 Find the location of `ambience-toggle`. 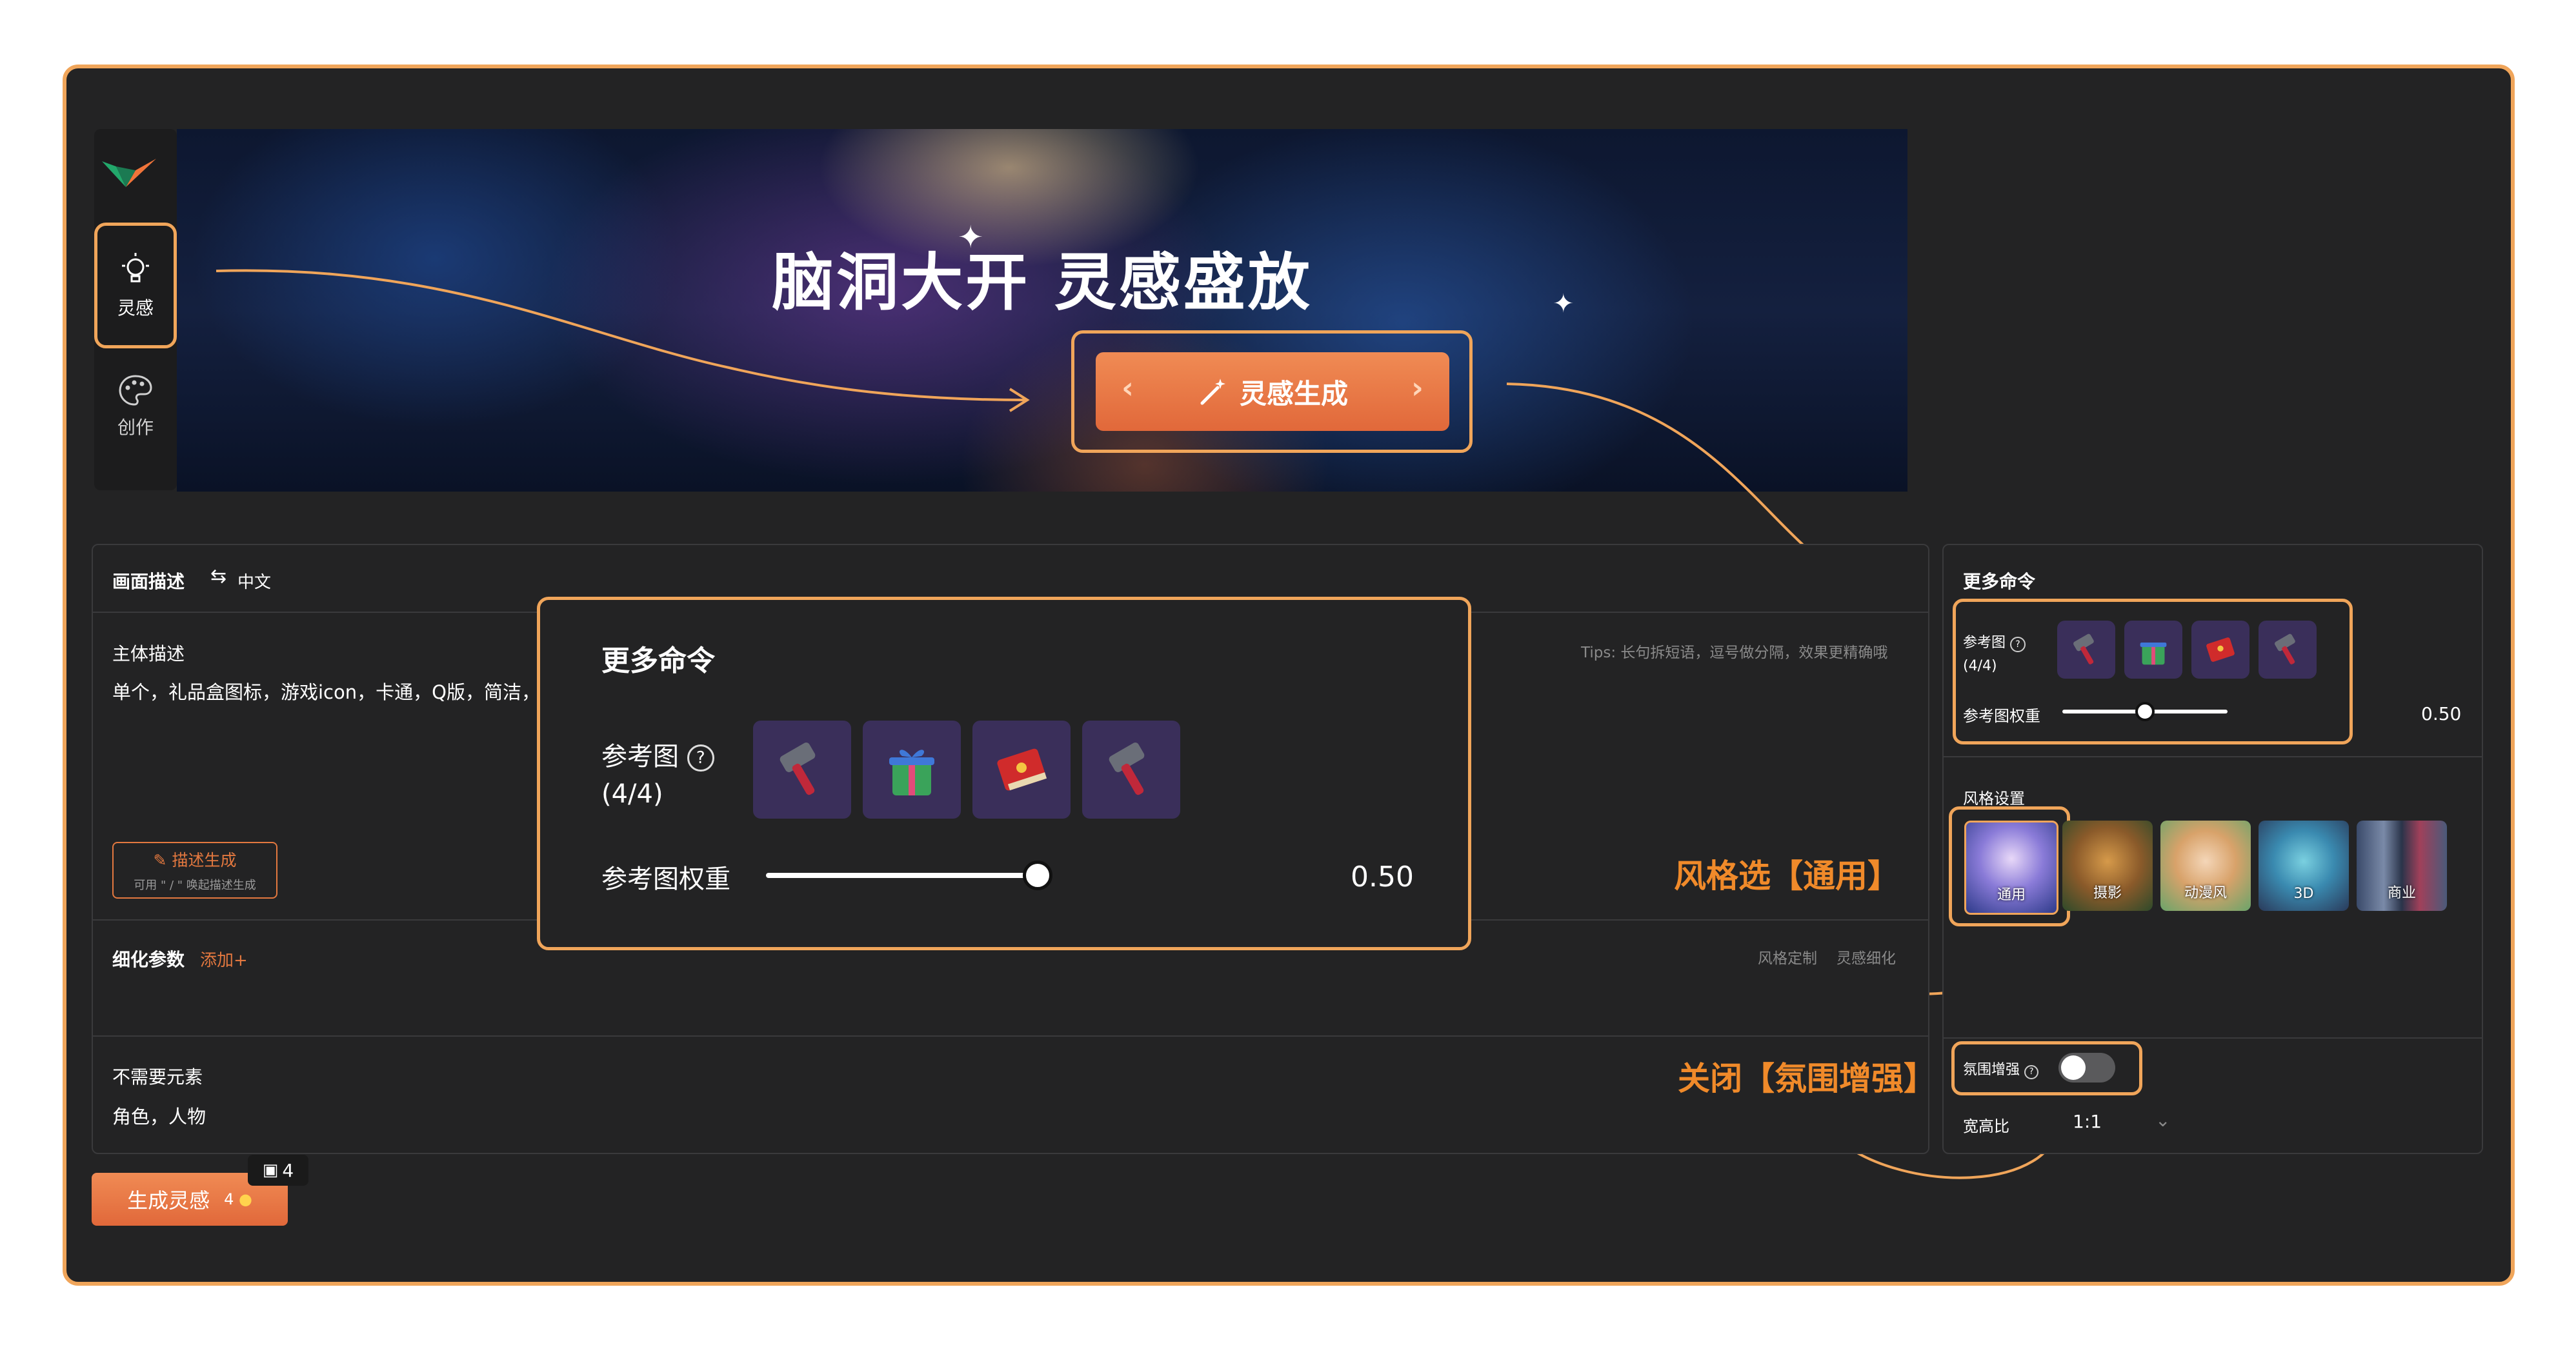

ambience-toggle is located at coordinates (2086, 1068).